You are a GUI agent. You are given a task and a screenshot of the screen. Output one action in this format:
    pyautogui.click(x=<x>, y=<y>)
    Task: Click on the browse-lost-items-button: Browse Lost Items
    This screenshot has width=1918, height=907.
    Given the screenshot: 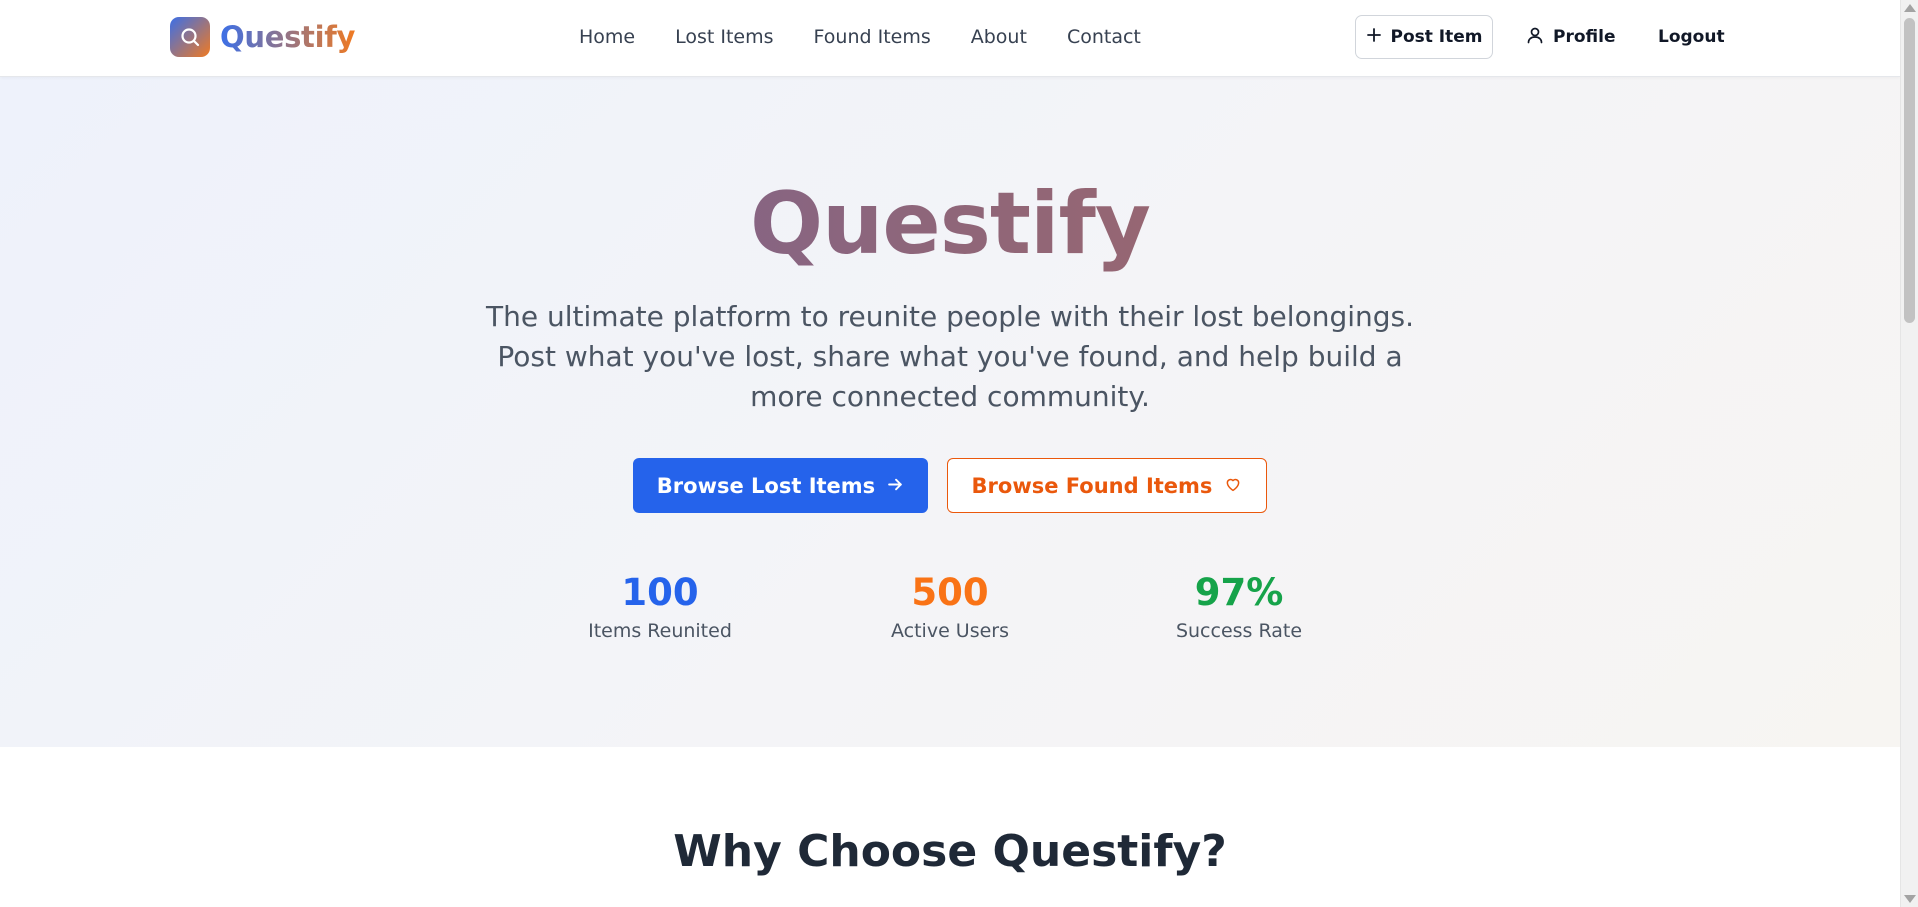 What is the action you would take?
    pyautogui.click(x=780, y=485)
    